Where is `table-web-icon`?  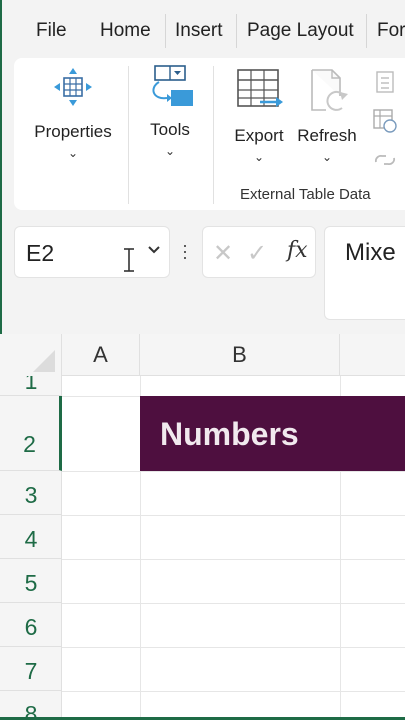
table-web-icon is located at coordinates (385, 121).